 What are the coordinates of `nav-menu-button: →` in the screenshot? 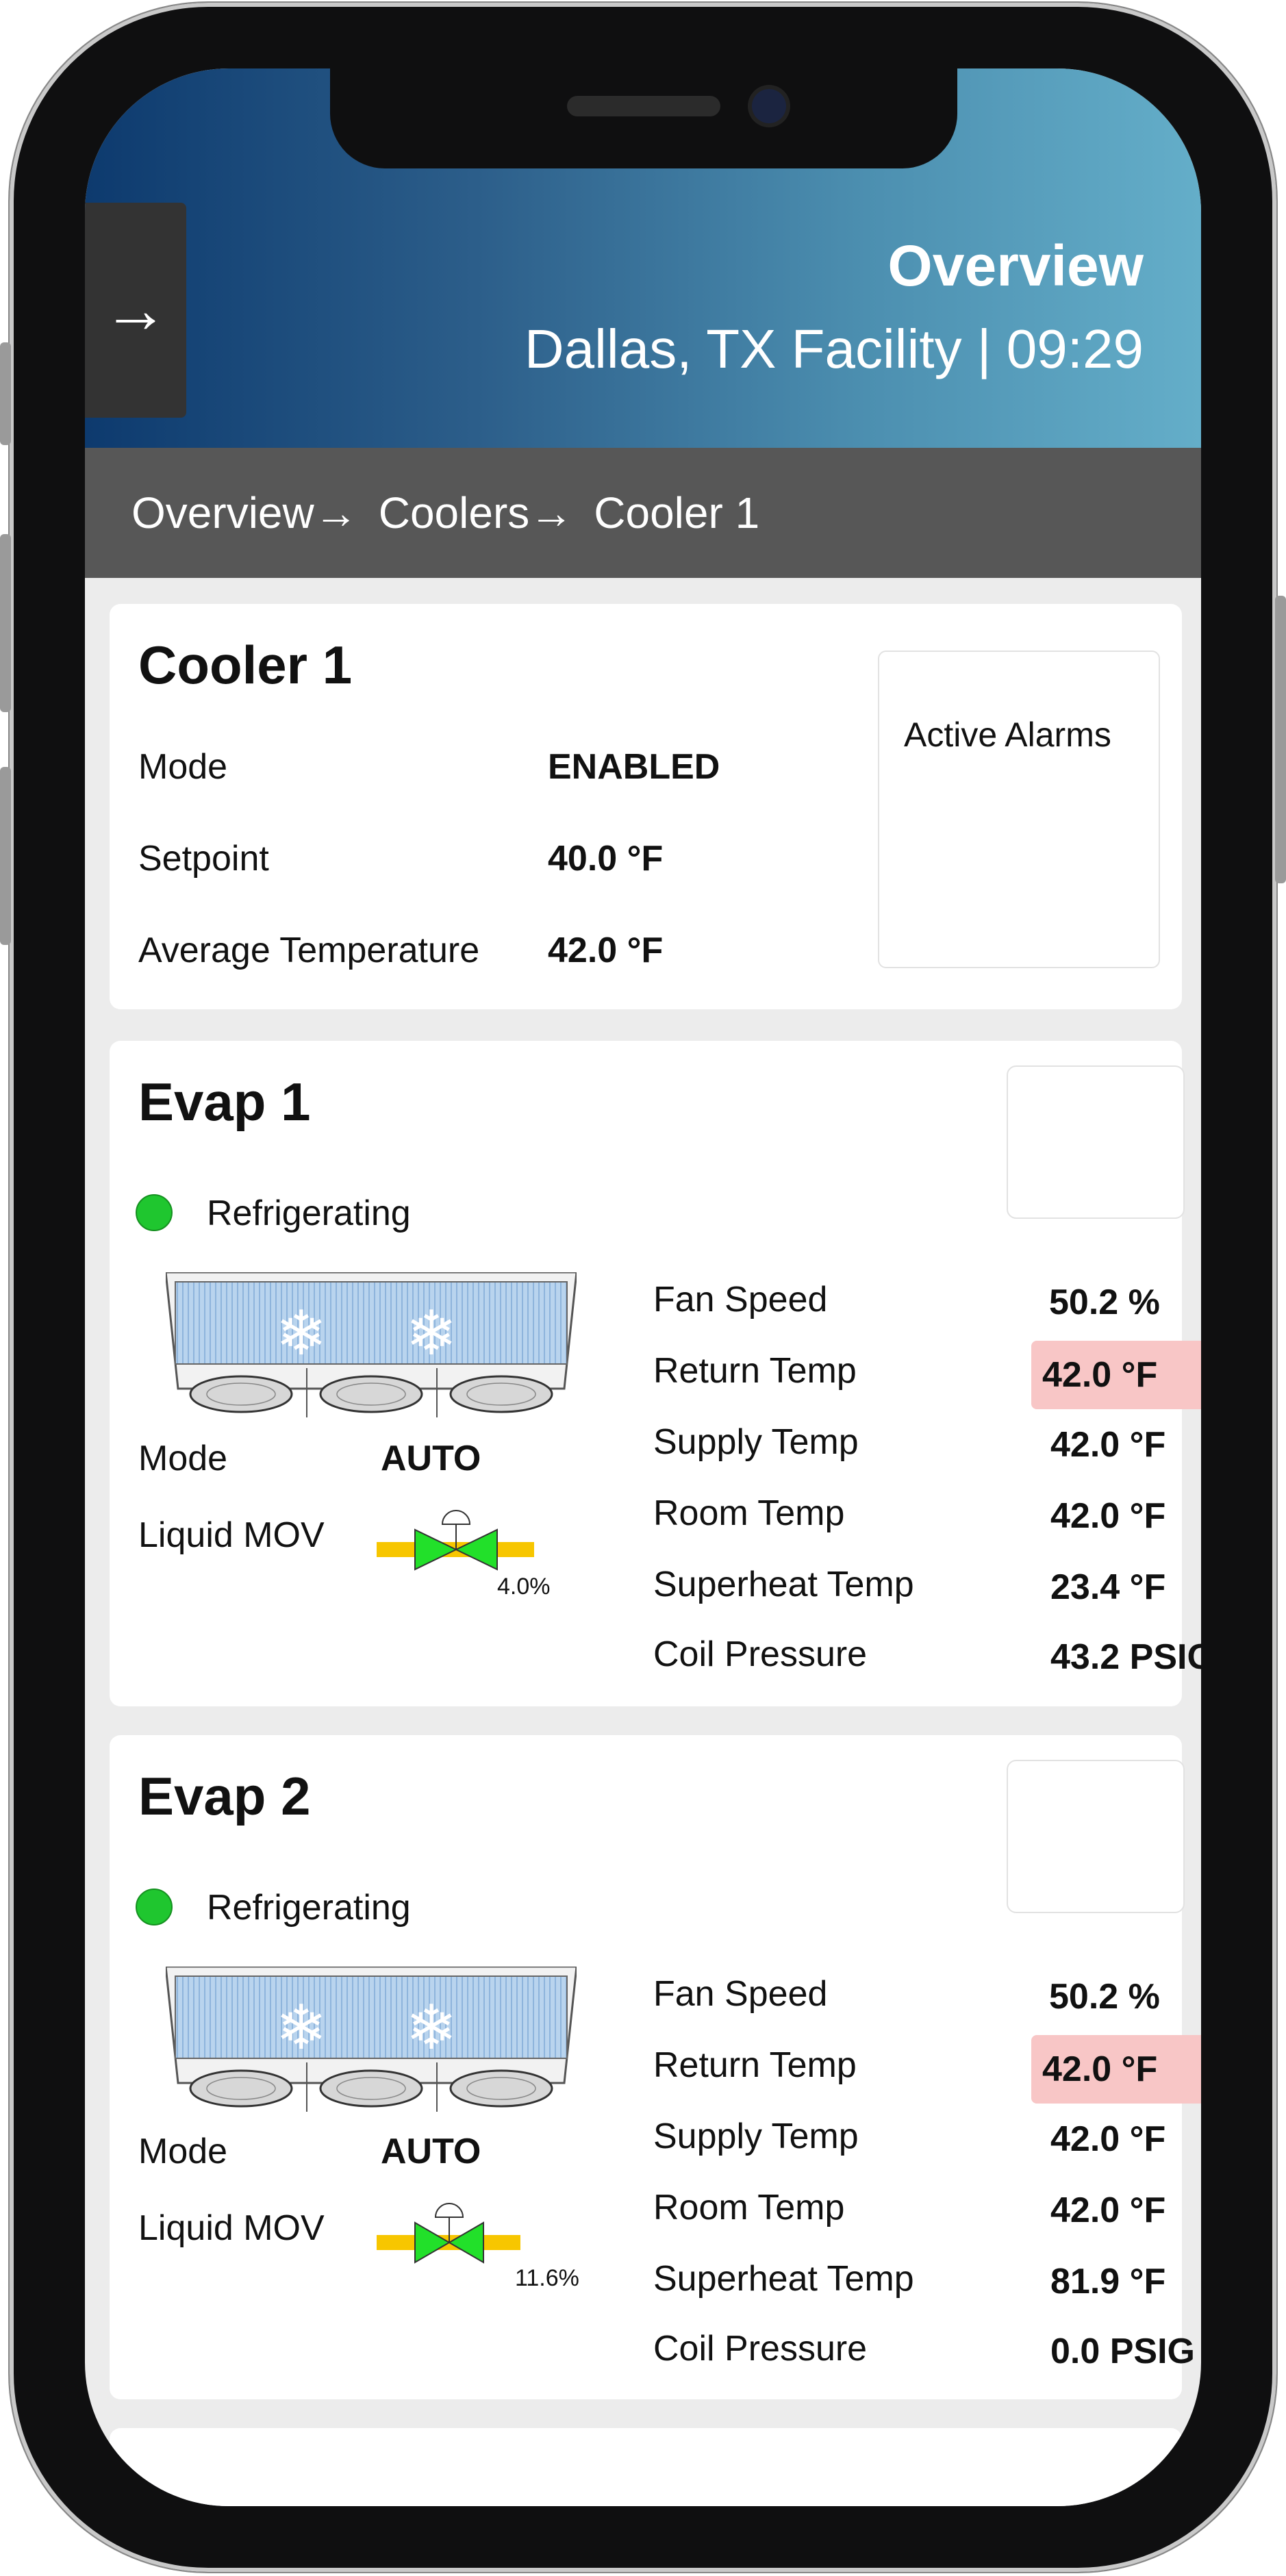 It's located at (136, 310).